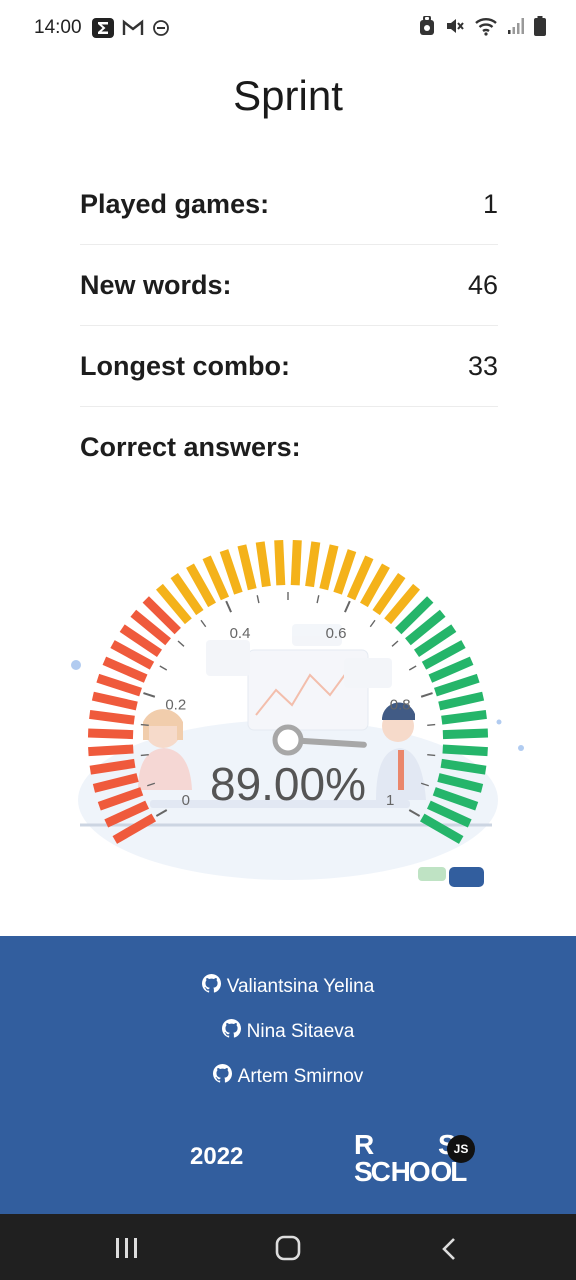  Describe the element at coordinates (288, 740) in the screenshot. I see `needle-hub` at that location.